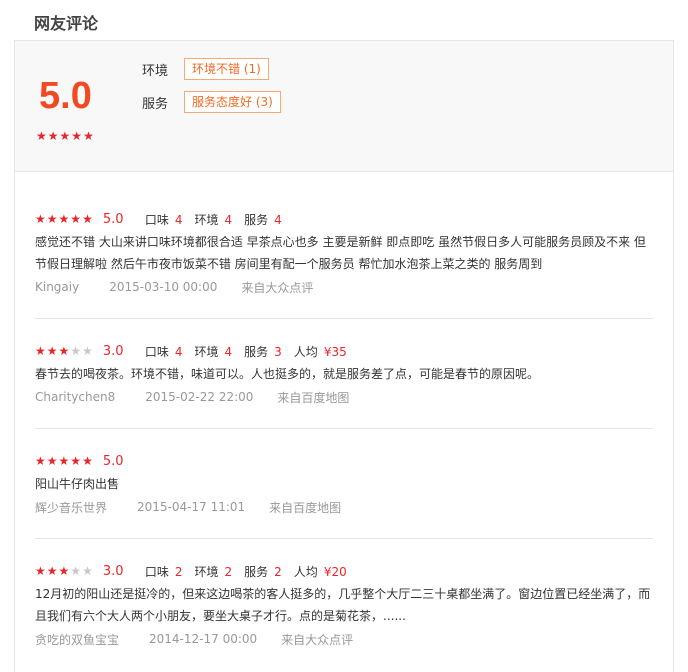 The width and height of the screenshot is (688, 672). Describe the element at coordinates (164, 571) in the screenshot. I see `sub-rating: 口味 2` at that location.